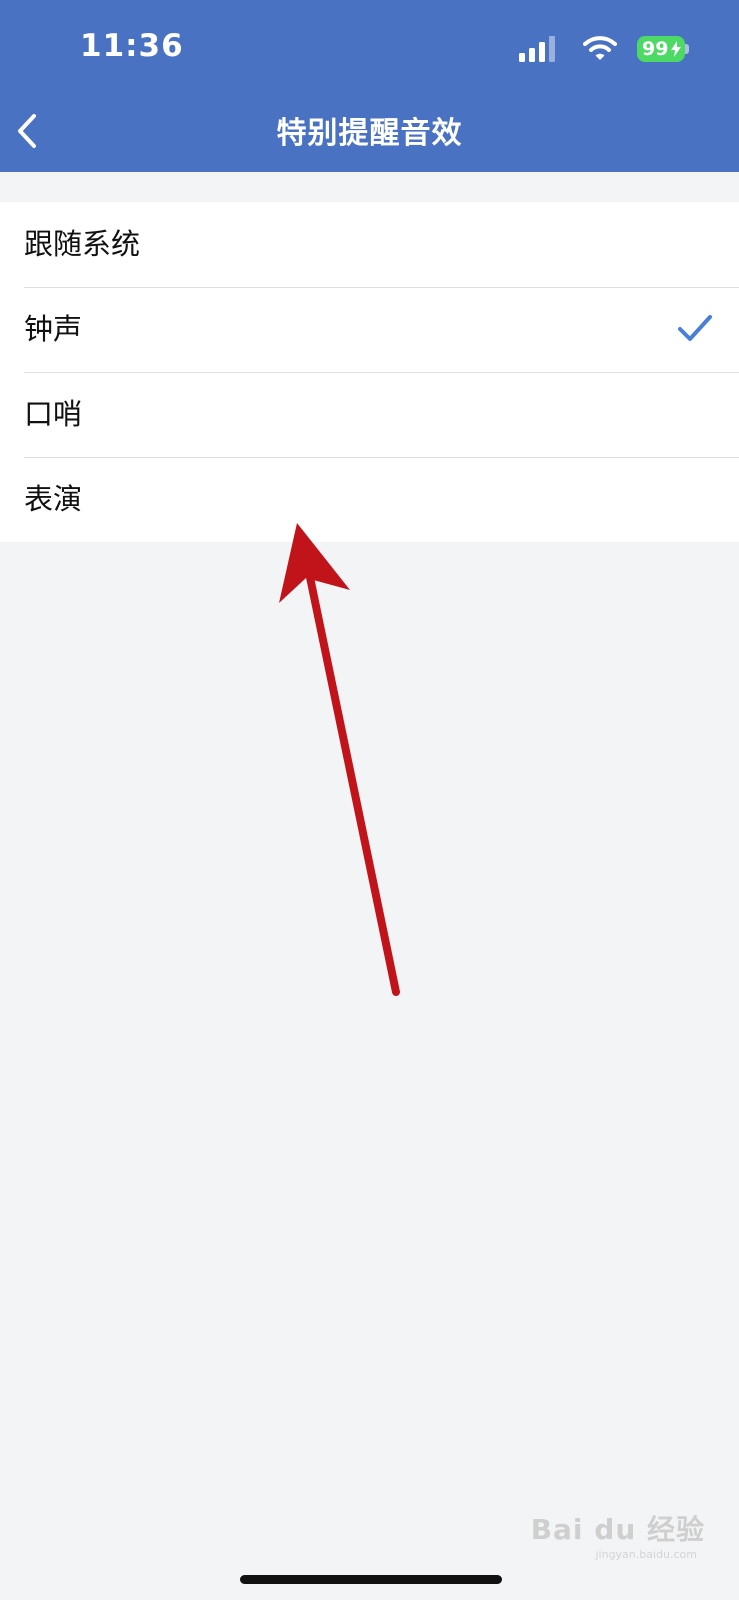 The height and width of the screenshot is (1600, 739). What do you see at coordinates (369, 329) in the screenshot?
I see `list-item: 钟声` at bounding box center [369, 329].